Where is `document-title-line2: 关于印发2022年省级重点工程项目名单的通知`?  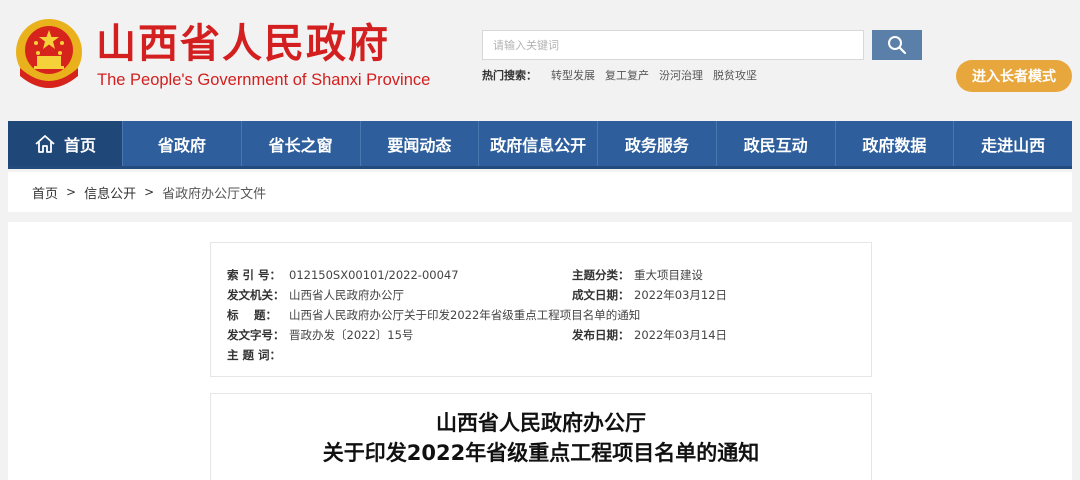
document-title-line2: 关于印发2022年省级重点工程项目名单的通知 is located at coordinates (541, 453).